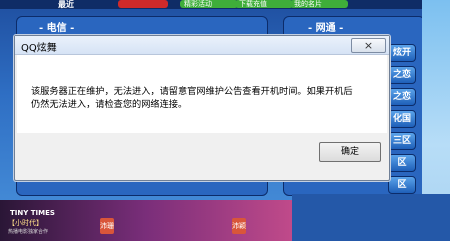 The width and height of the screenshot is (450, 241). Describe the element at coordinates (146, 220) in the screenshot. I see `movie-banner: TINY TIMES 【小时代】 热播电影独家合作 沛珊 沛颖` at that location.